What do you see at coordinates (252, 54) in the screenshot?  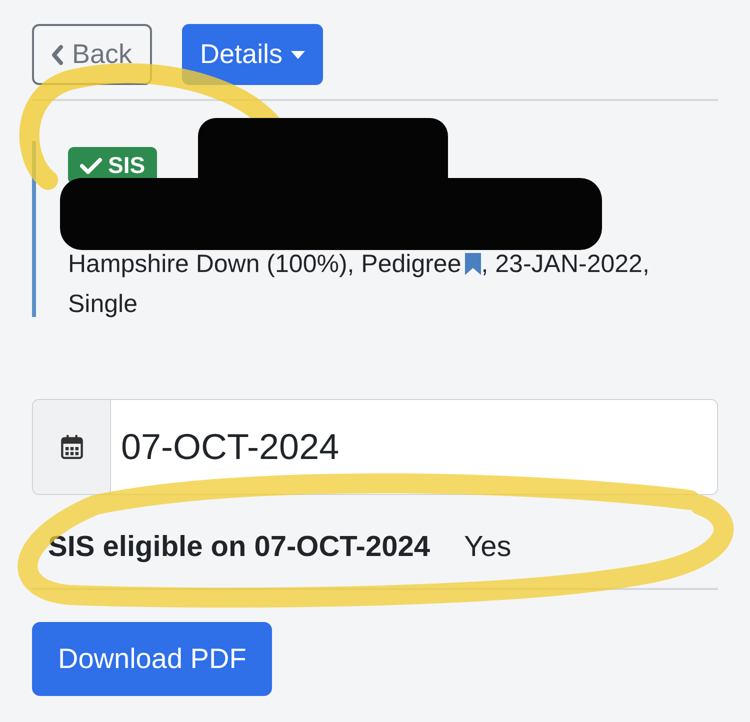 I see `details-dropdown-button: Details` at bounding box center [252, 54].